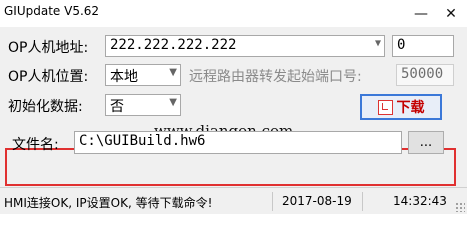  What do you see at coordinates (117, 107) in the screenshot?
I see `init-data-value: 否` at bounding box center [117, 107].